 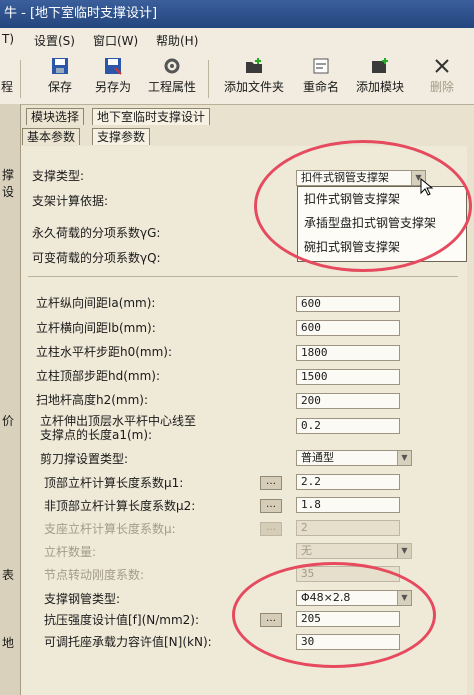 What do you see at coordinates (121, 136) in the screenshot?
I see `tab-support-params: 支撑参数` at bounding box center [121, 136].